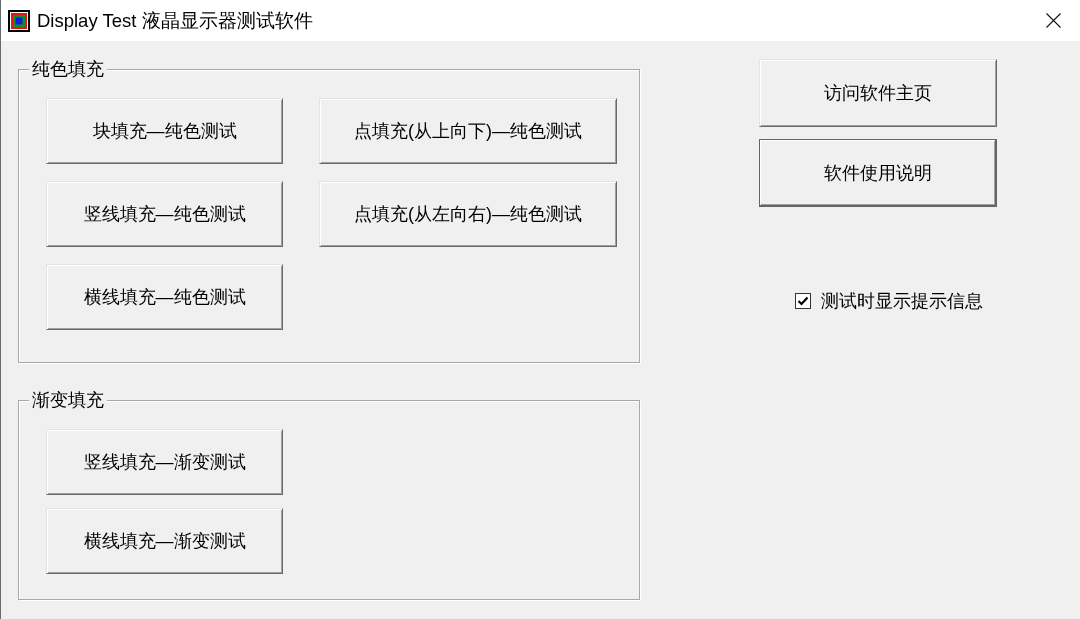 The image size is (1080, 619). What do you see at coordinates (878, 173) in the screenshot?
I see `action-button: 软件使用说明` at bounding box center [878, 173].